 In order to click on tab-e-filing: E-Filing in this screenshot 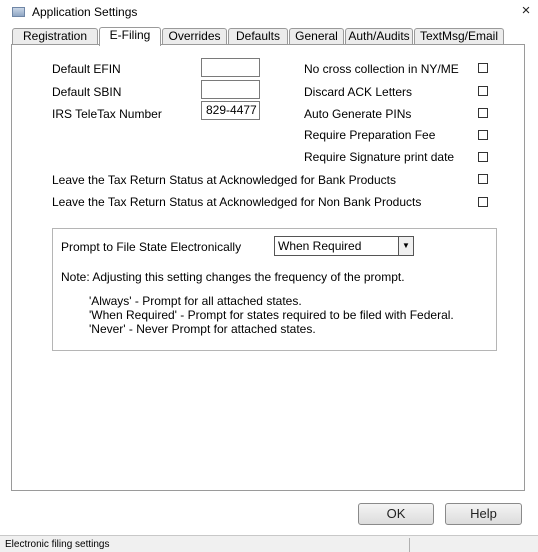, I will do `click(130, 36)`.